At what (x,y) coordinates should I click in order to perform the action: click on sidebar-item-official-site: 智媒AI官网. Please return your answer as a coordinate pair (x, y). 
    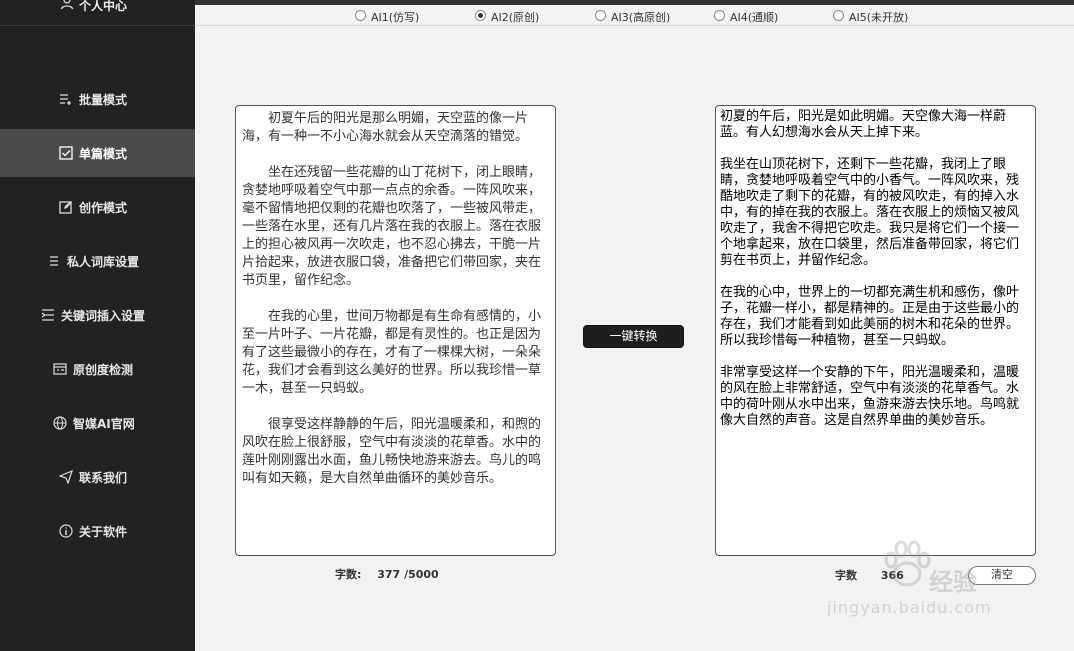
    Looking at the image, I should click on (97, 423).